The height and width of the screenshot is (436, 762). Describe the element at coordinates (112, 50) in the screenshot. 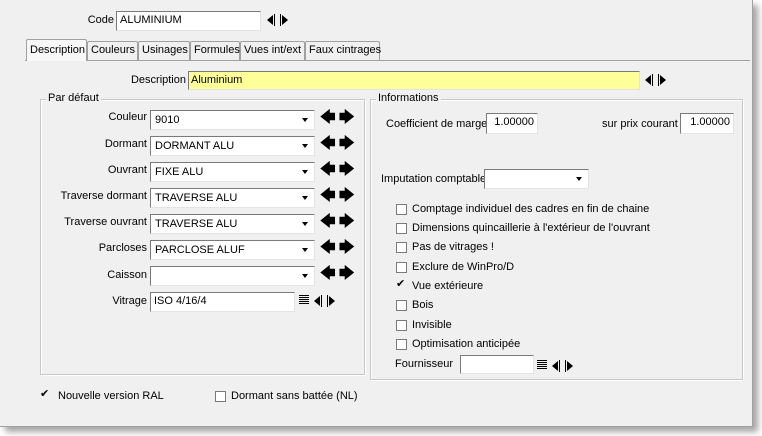

I see `tab-couleurs: Couleurs` at that location.